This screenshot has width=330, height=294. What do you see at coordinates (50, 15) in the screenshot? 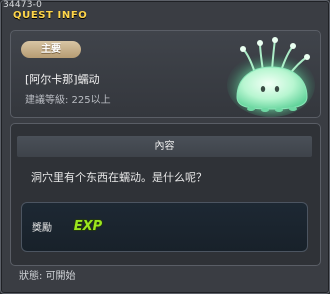
I see `window-title: QUEST INFO` at bounding box center [50, 15].